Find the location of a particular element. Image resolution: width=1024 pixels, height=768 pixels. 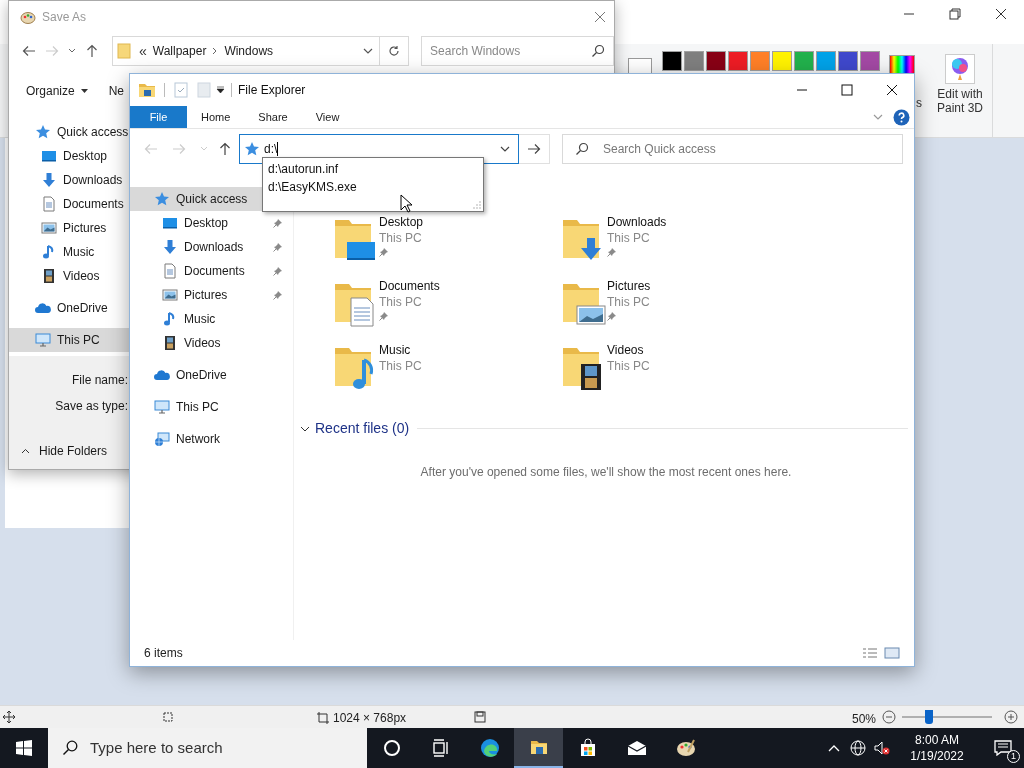

field-label: Save as type: is located at coordinates (91, 406).